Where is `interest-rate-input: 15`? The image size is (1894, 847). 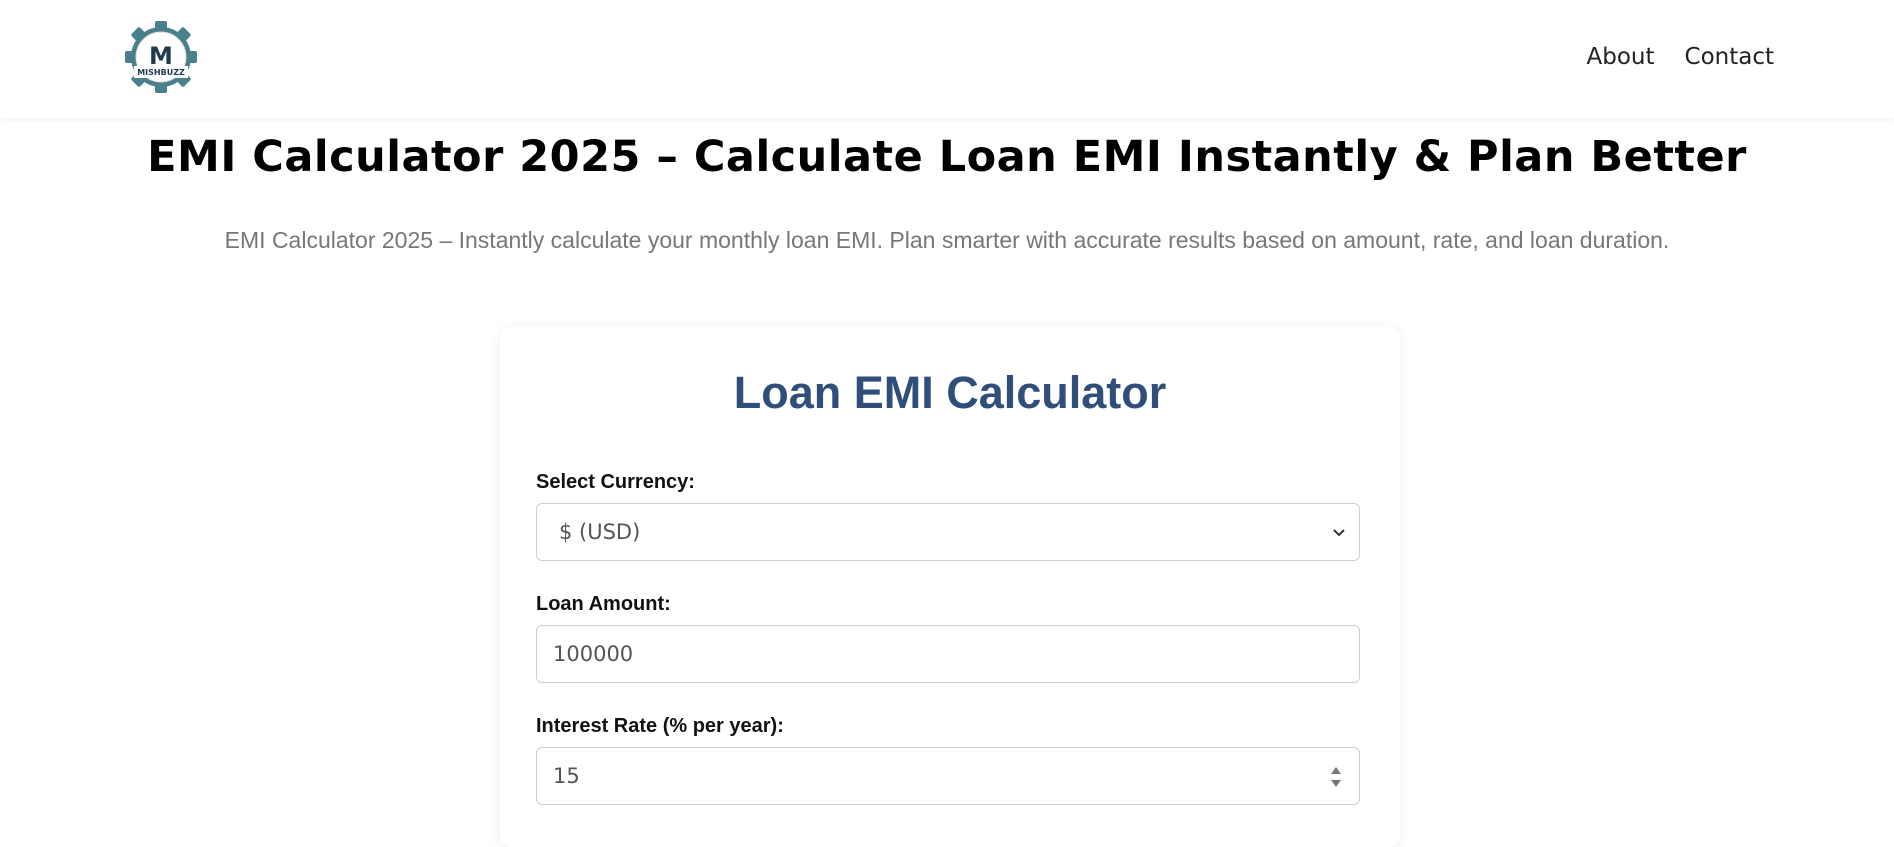 interest-rate-input: 15 is located at coordinates (948, 776).